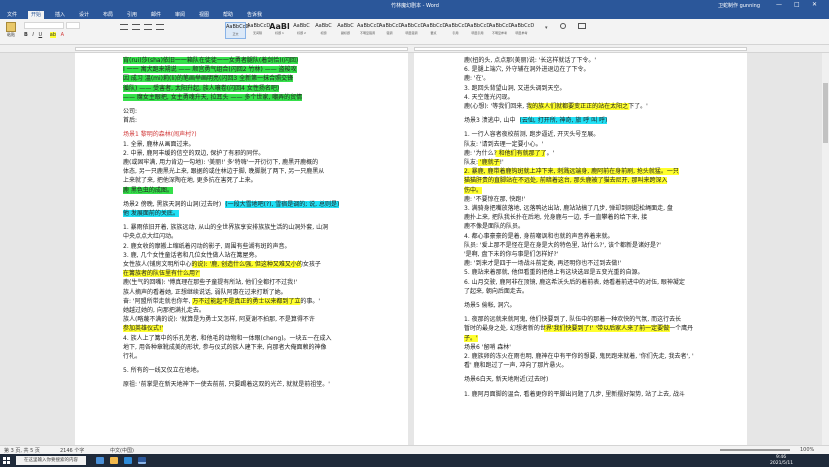 This screenshot has height=467, width=829. Describe the element at coordinates (345, 30) in the screenshot. I see `style-tile: AaBbC 副标题` at that location.